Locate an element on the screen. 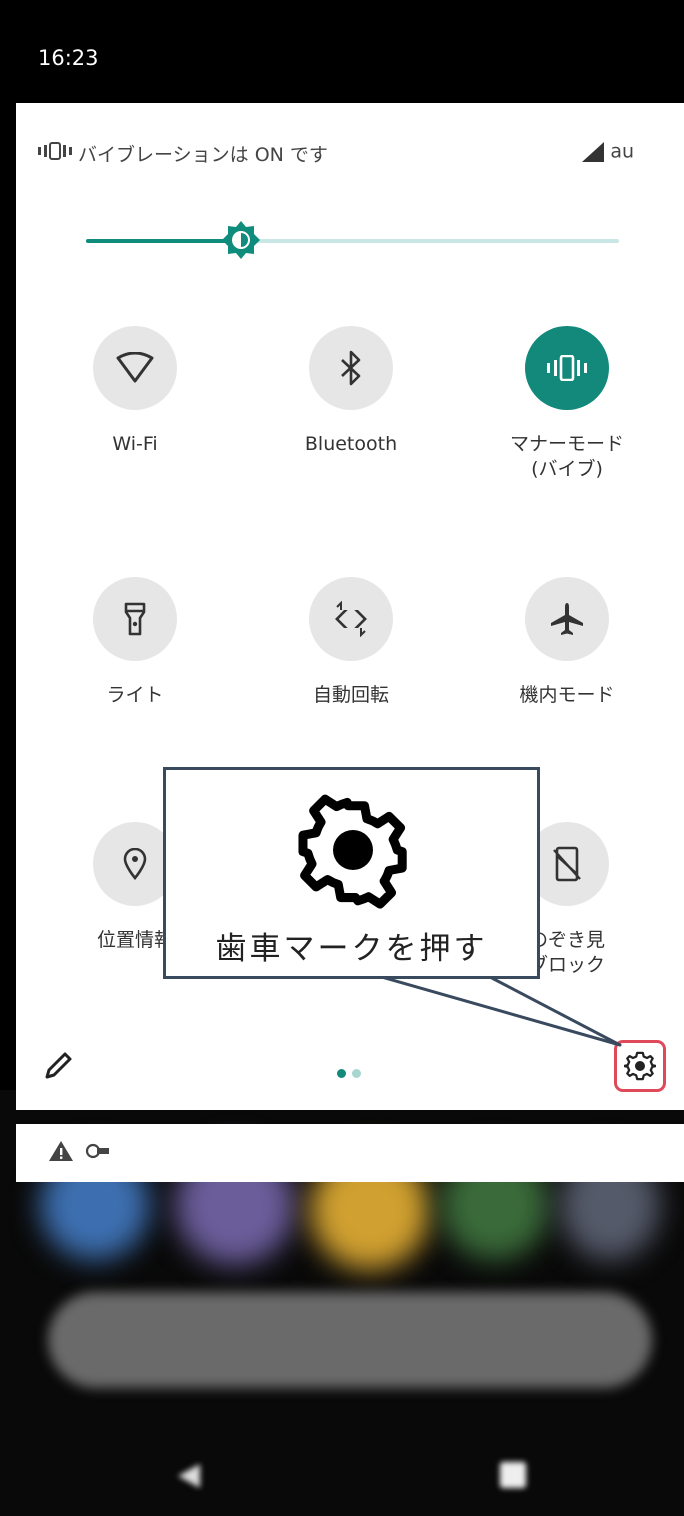 The width and height of the screenshot is (684, 1516). callout-text: 歯車マークを押す is located at coordinates (351, 949).